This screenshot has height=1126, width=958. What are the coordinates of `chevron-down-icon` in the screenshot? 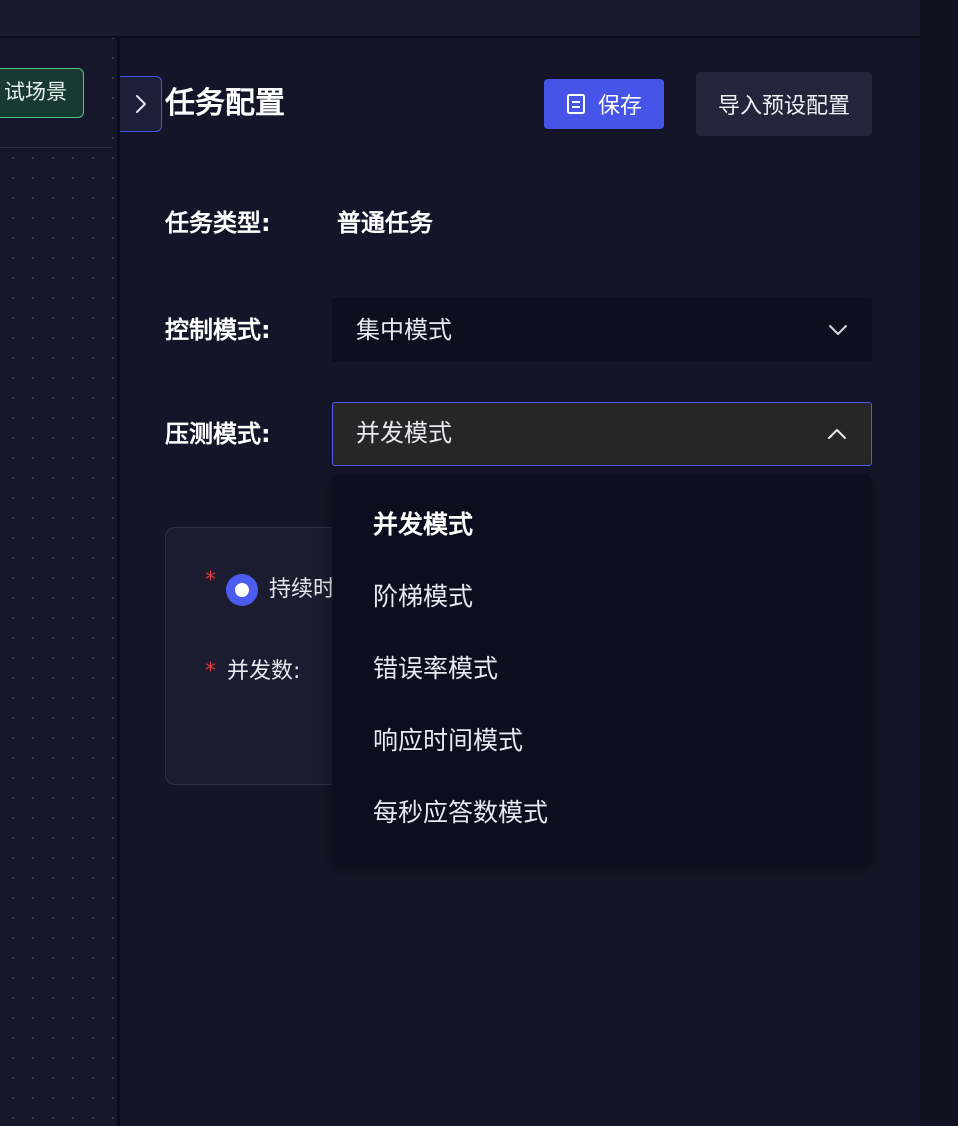 It's located at (838, 330).